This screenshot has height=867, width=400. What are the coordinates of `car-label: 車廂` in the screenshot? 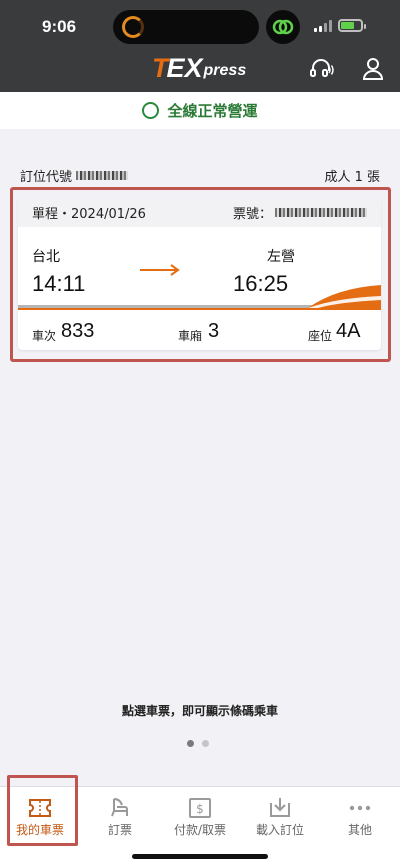 It's located at (190, 336).